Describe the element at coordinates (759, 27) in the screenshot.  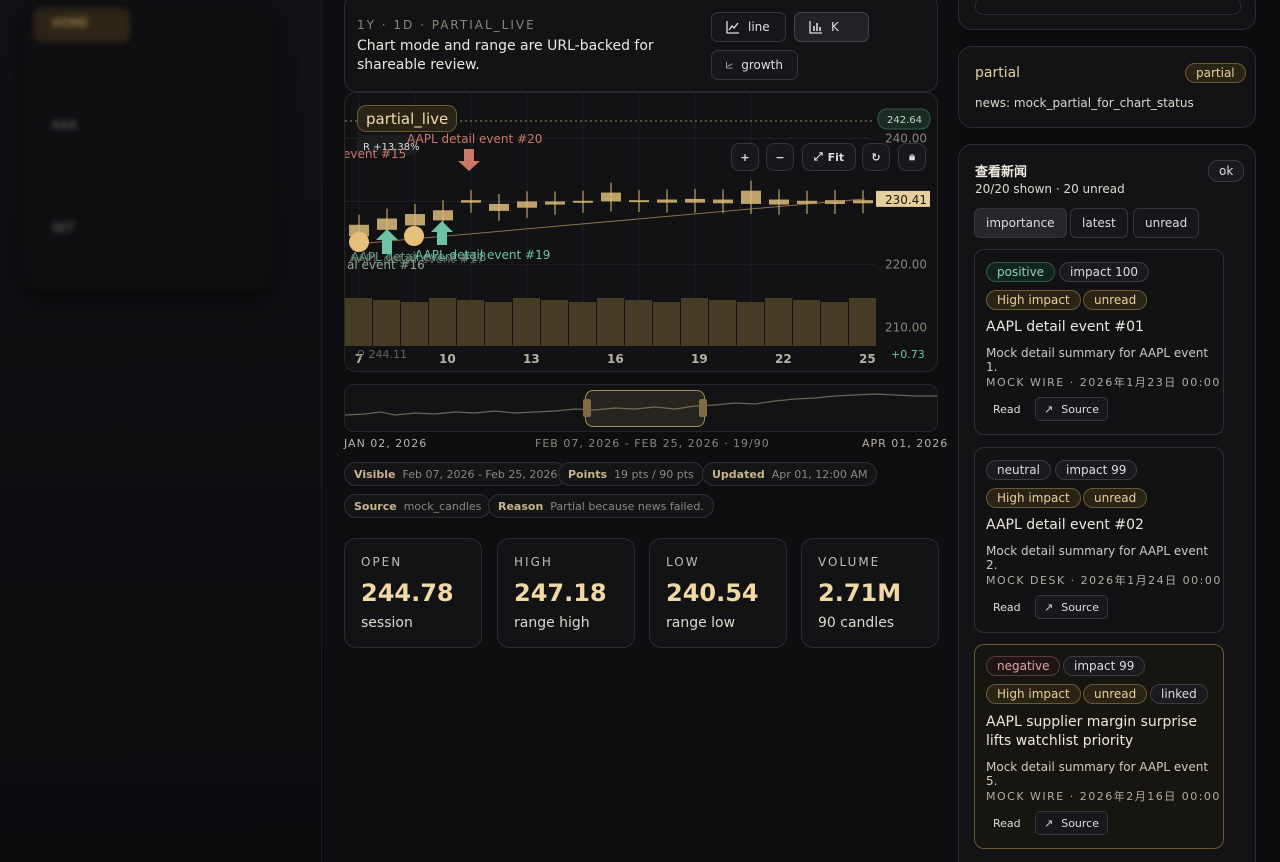
I see `mode-line-label: line` at that location.